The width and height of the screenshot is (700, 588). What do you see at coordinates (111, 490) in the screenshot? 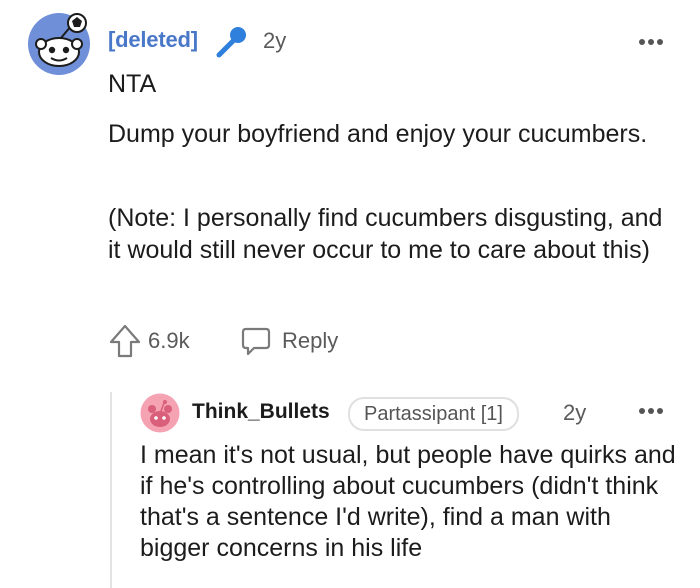
I see `thread-line` at bounding box center [111, 490].